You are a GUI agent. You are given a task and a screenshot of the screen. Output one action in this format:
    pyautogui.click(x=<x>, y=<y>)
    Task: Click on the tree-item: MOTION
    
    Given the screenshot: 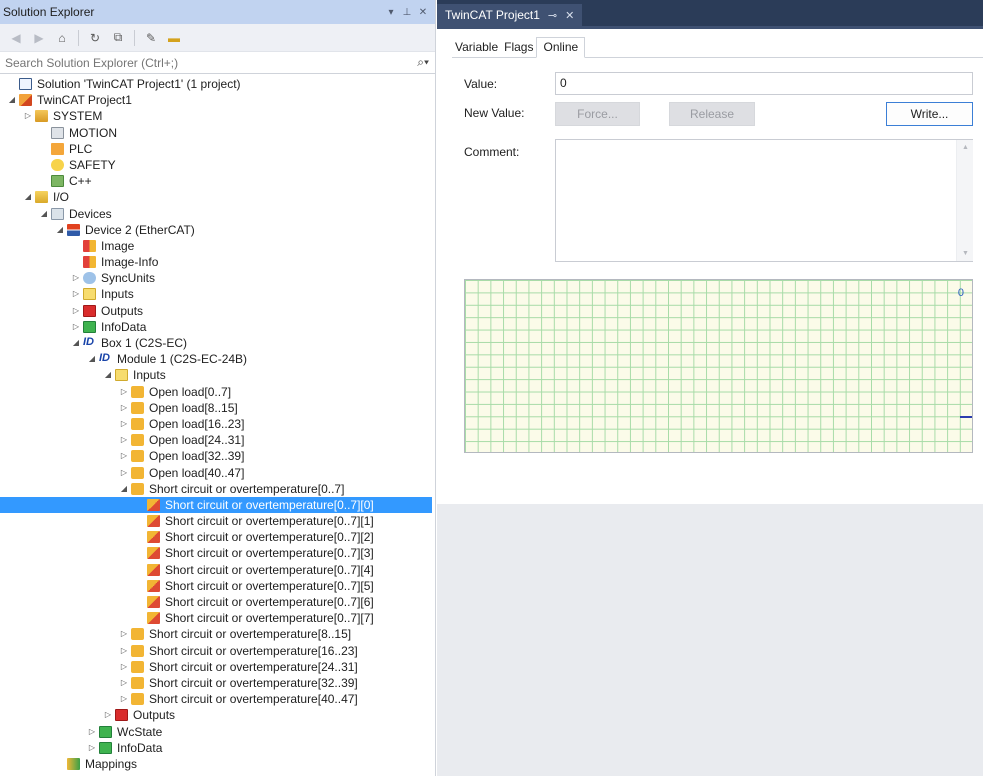 What is the action you would take?
    pyautogui.click(x=216, y=133)
    